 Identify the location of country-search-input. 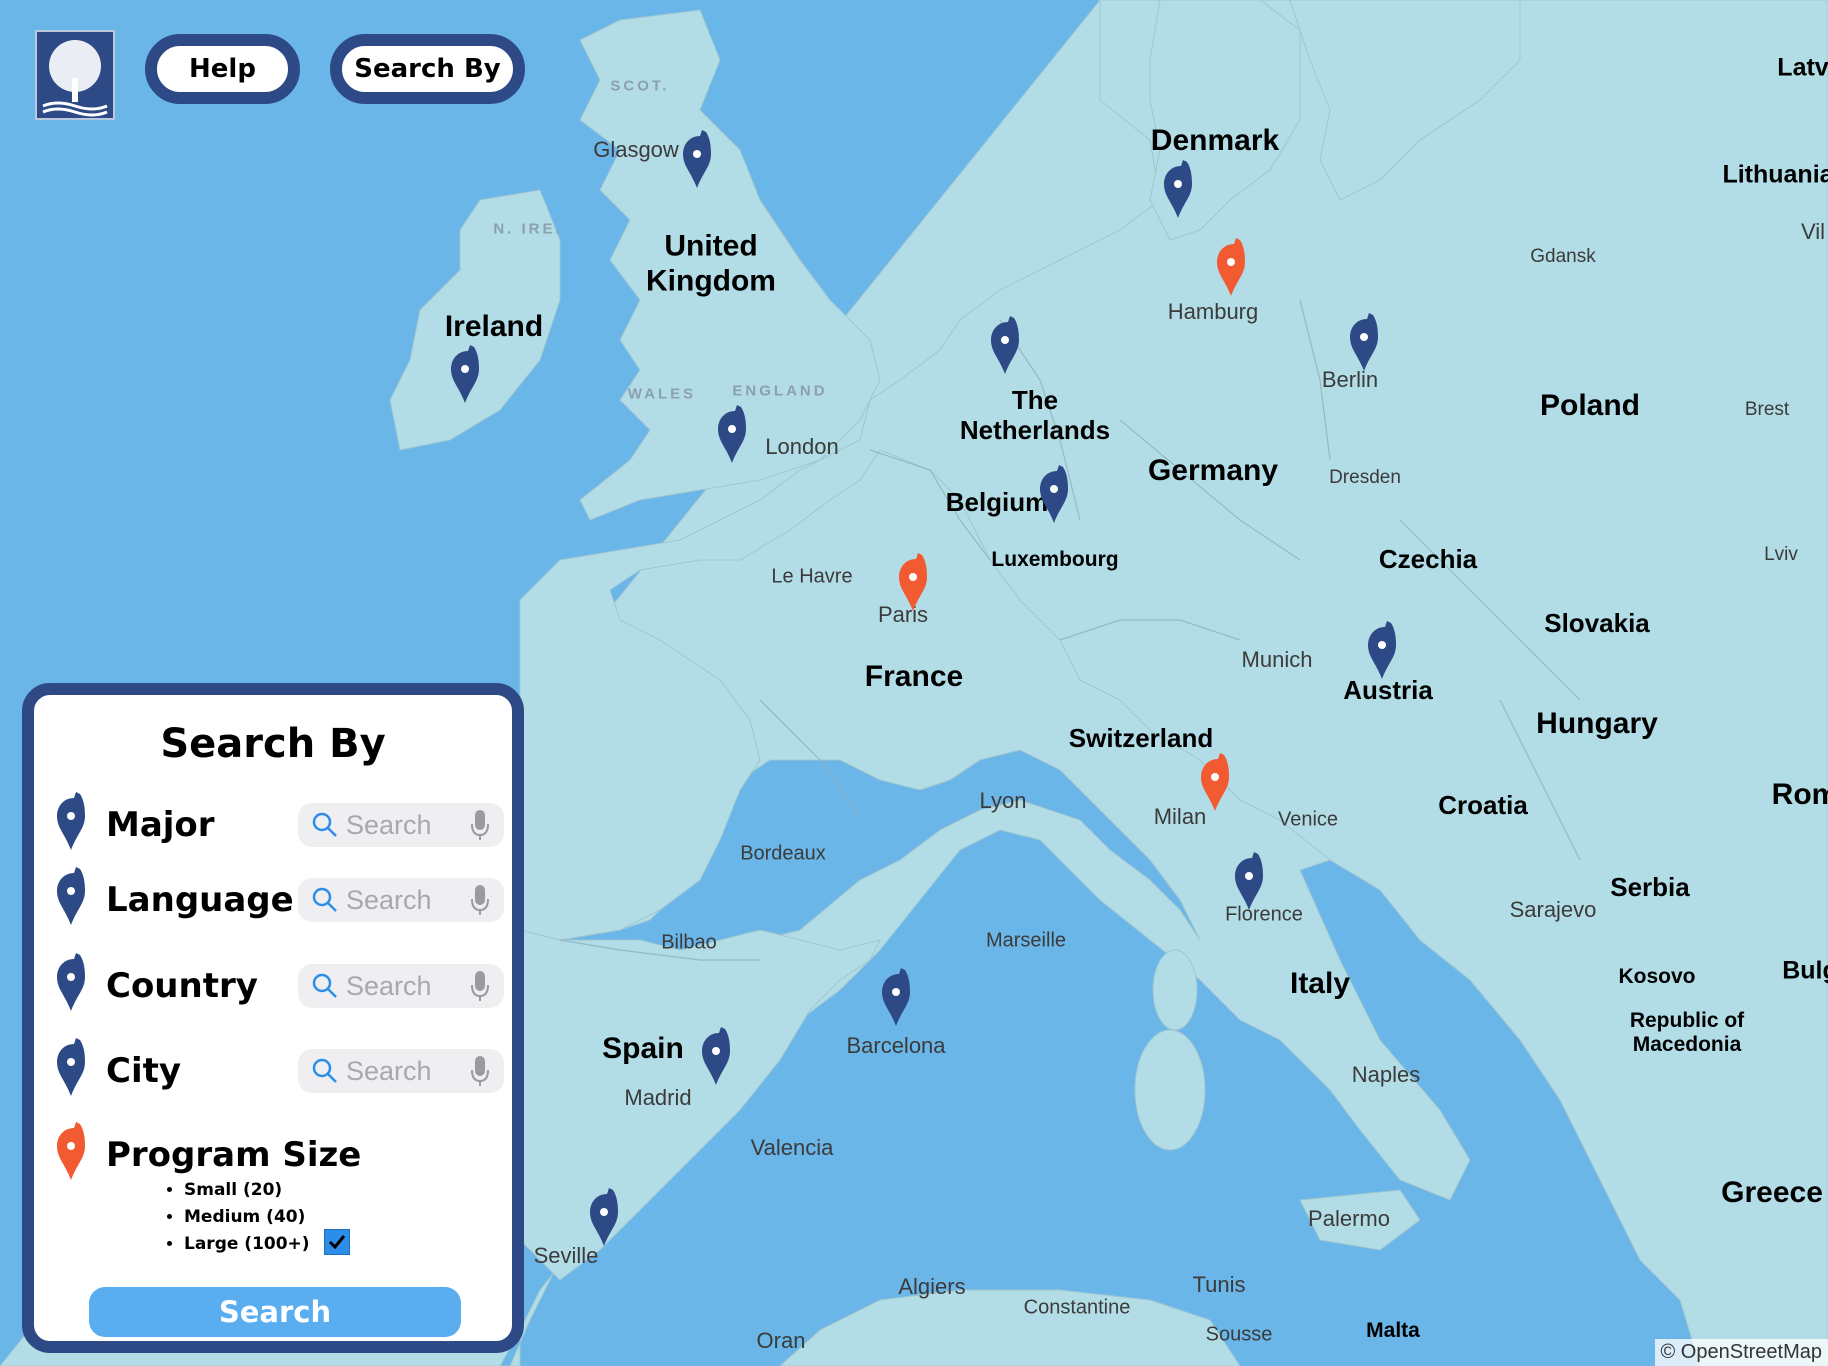
(401, 986).